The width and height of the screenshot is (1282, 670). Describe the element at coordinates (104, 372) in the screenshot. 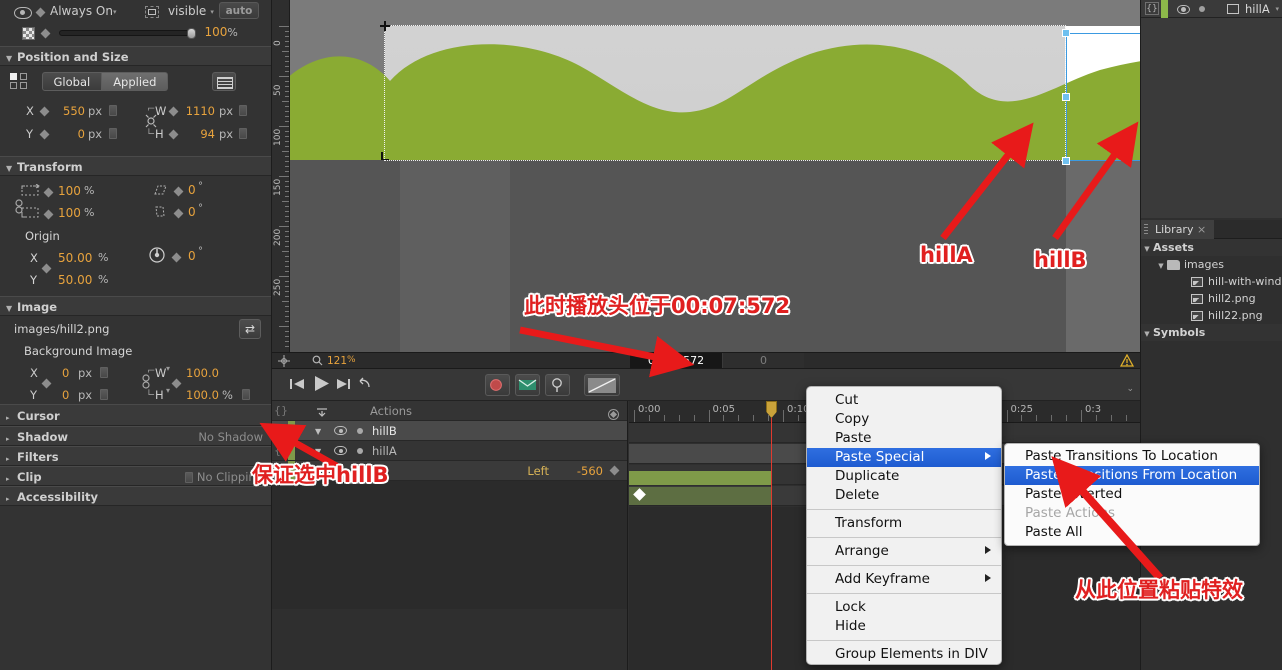

I see `bg-x-stepper` at that location.